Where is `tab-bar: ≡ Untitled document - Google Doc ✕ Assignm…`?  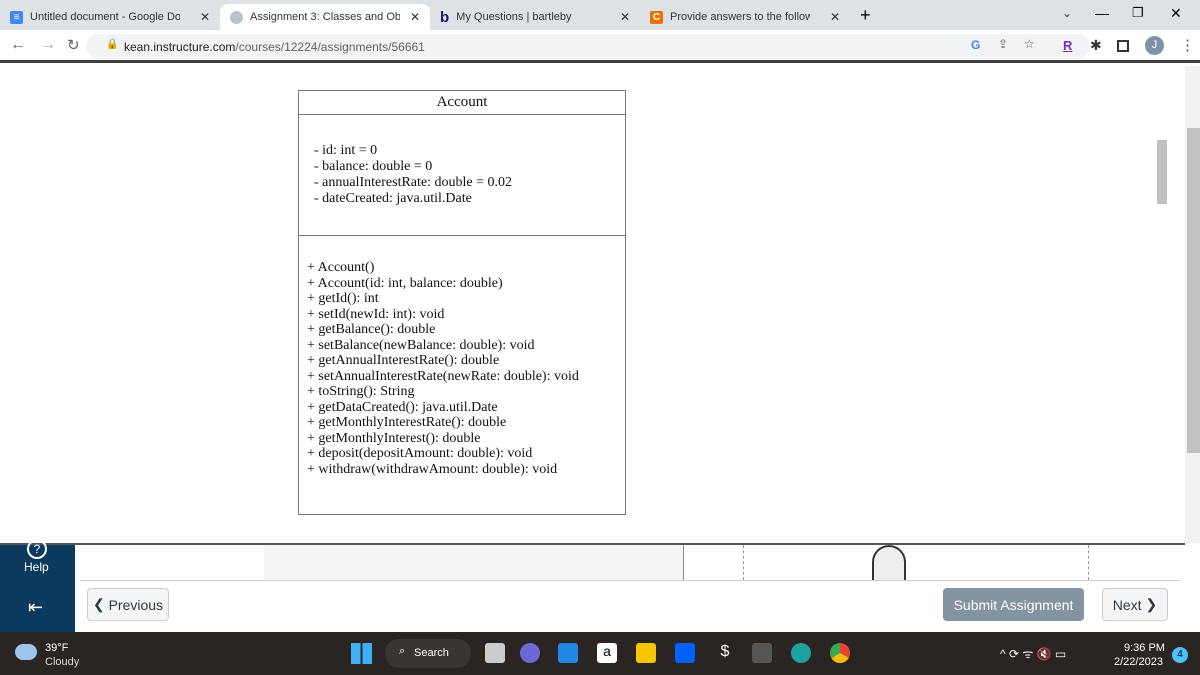 tab-bar: ≡ Untitled document - Google Doc ✕ Assignm… is located at coordinates (600, 15).